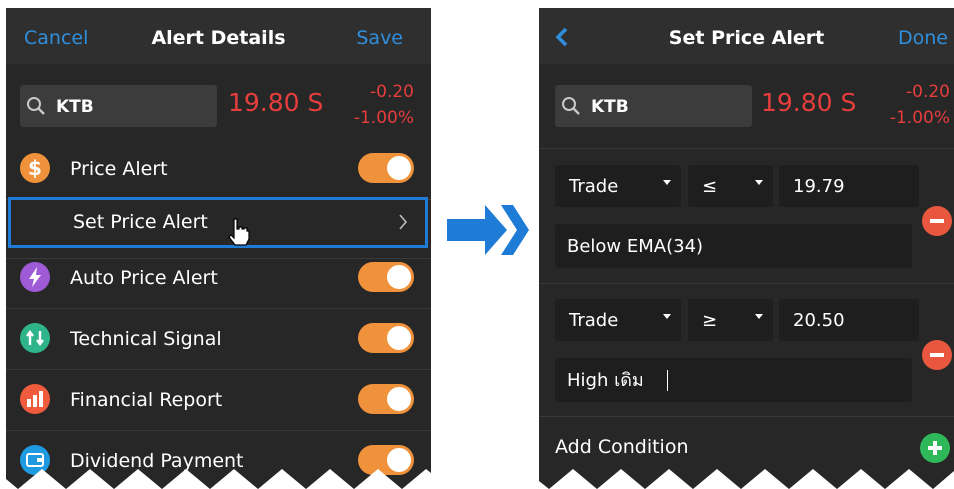 This screenshot has width=954, height=489. What do you see at coordinates (730, 186) in the screenshot?
I see `condition-1-operator-select: ≤` at bounding box center [730, 186].